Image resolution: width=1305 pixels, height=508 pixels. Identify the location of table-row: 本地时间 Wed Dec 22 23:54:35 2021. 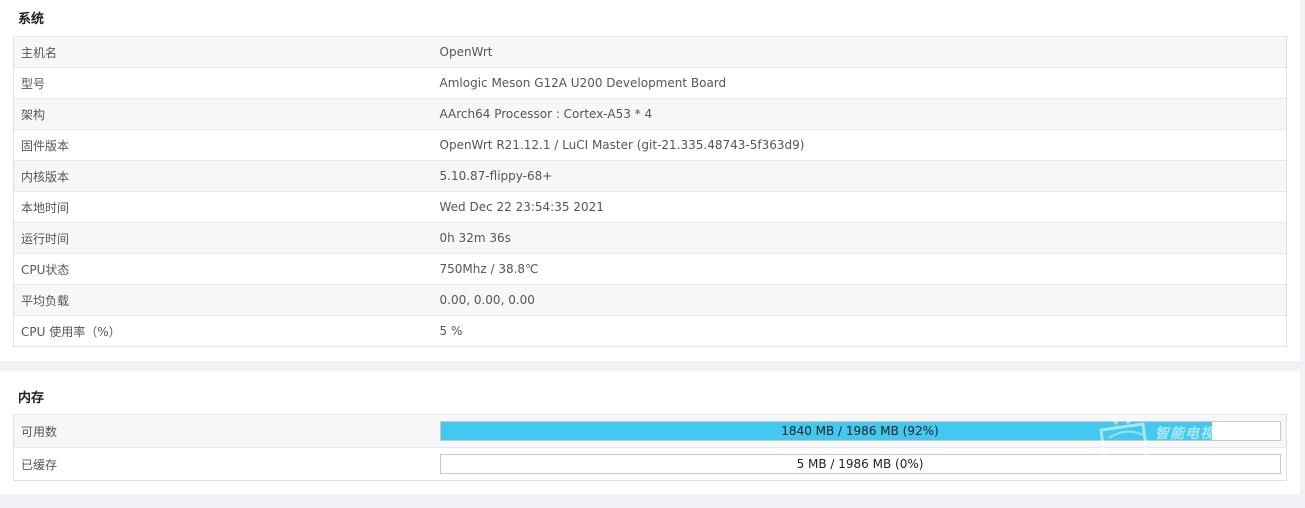
(650, 207).